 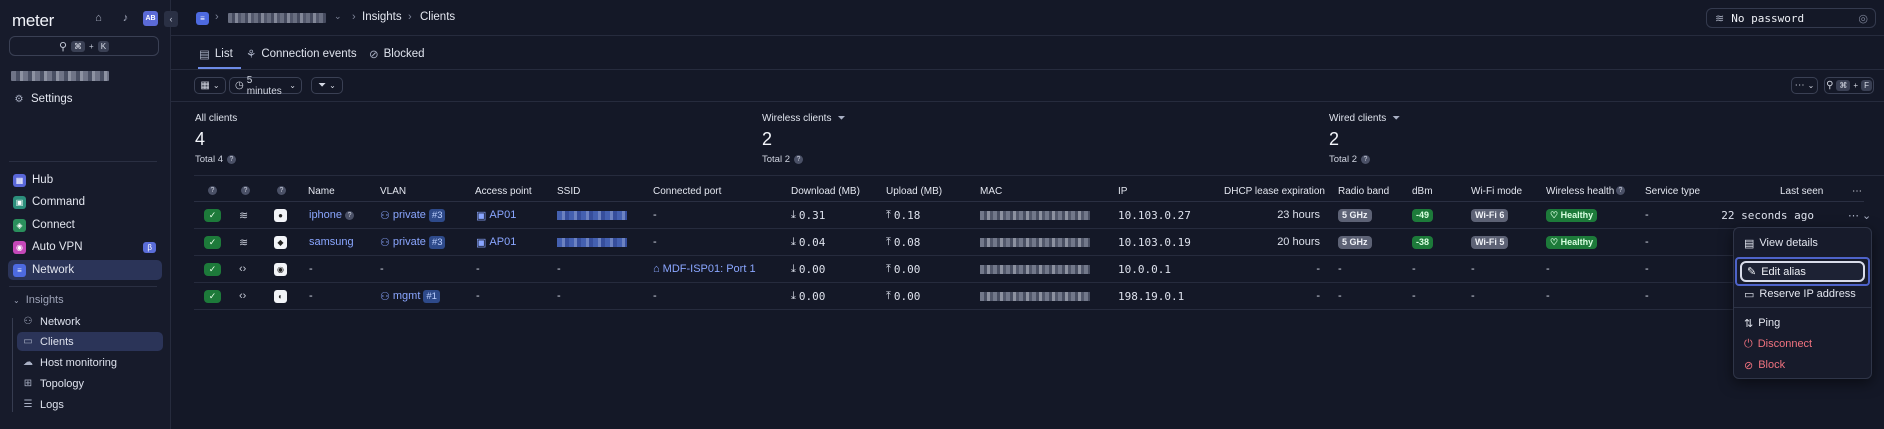 What do you see at coordinates (12, 365) in the screenshot?
I see `tree-line` at bounding box center [12, 365].